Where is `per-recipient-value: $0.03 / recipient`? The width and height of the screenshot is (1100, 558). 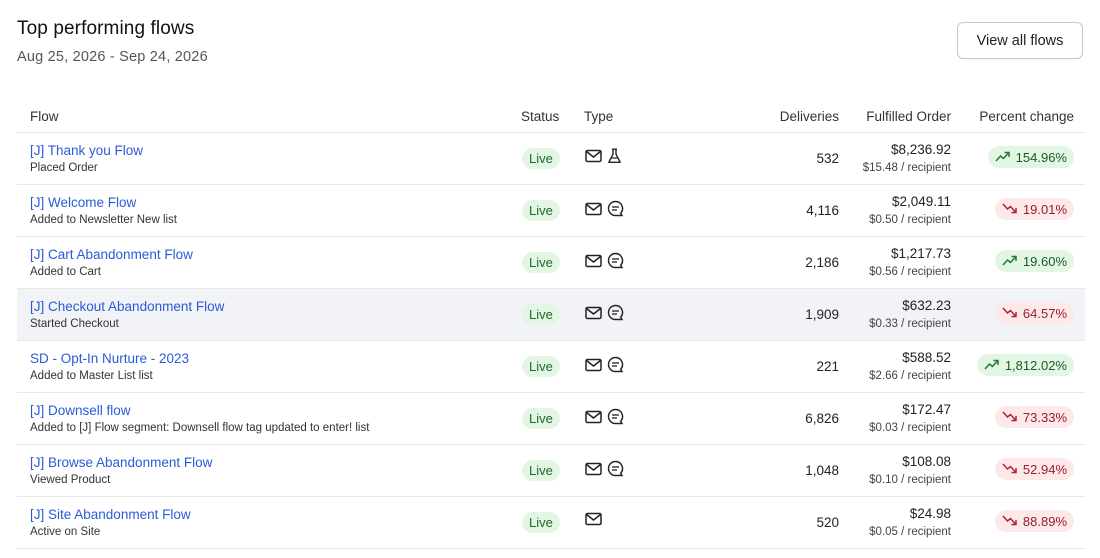
per-recipient-value: $0.03 / recipient is located at coordinates (910, 428).